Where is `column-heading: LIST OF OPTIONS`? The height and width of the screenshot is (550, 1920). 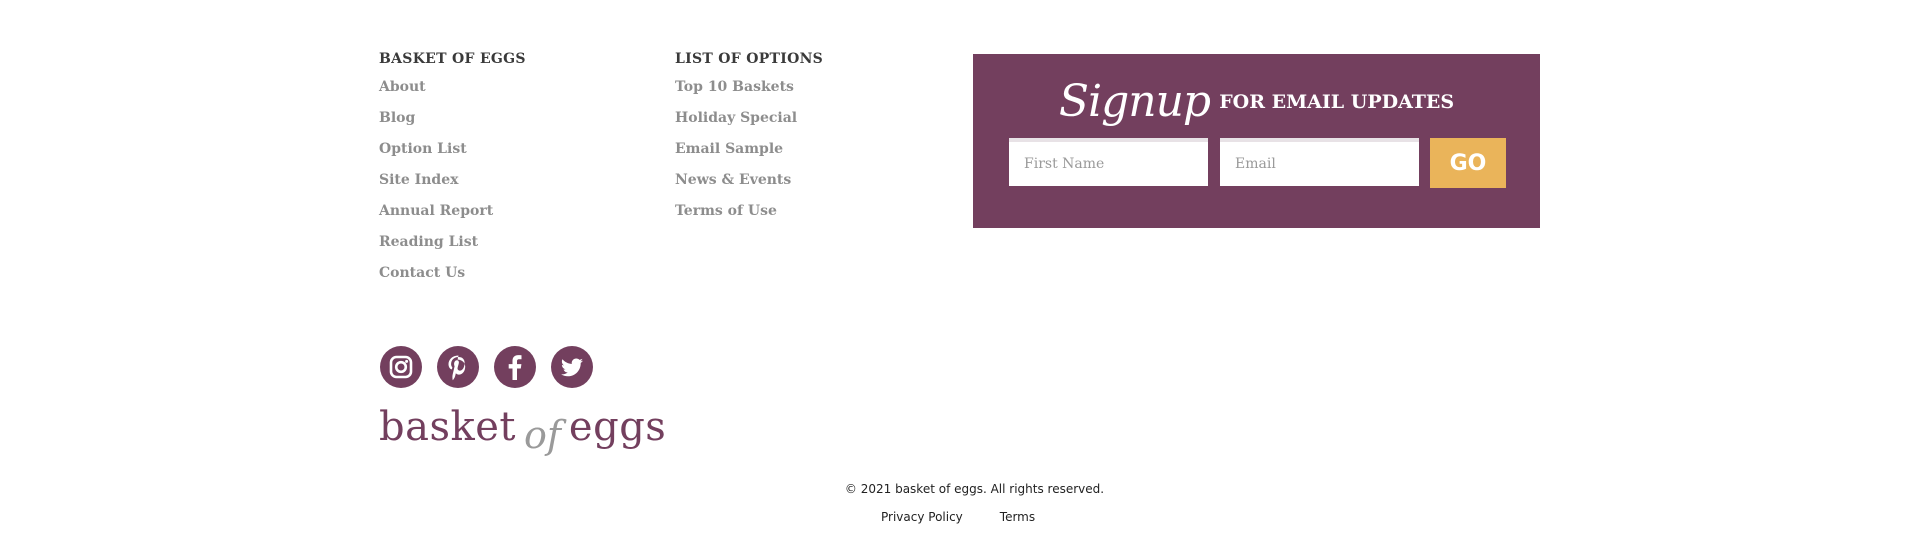 column-heading: LIST OF OPTIONS is located at coordinates (749, 59).